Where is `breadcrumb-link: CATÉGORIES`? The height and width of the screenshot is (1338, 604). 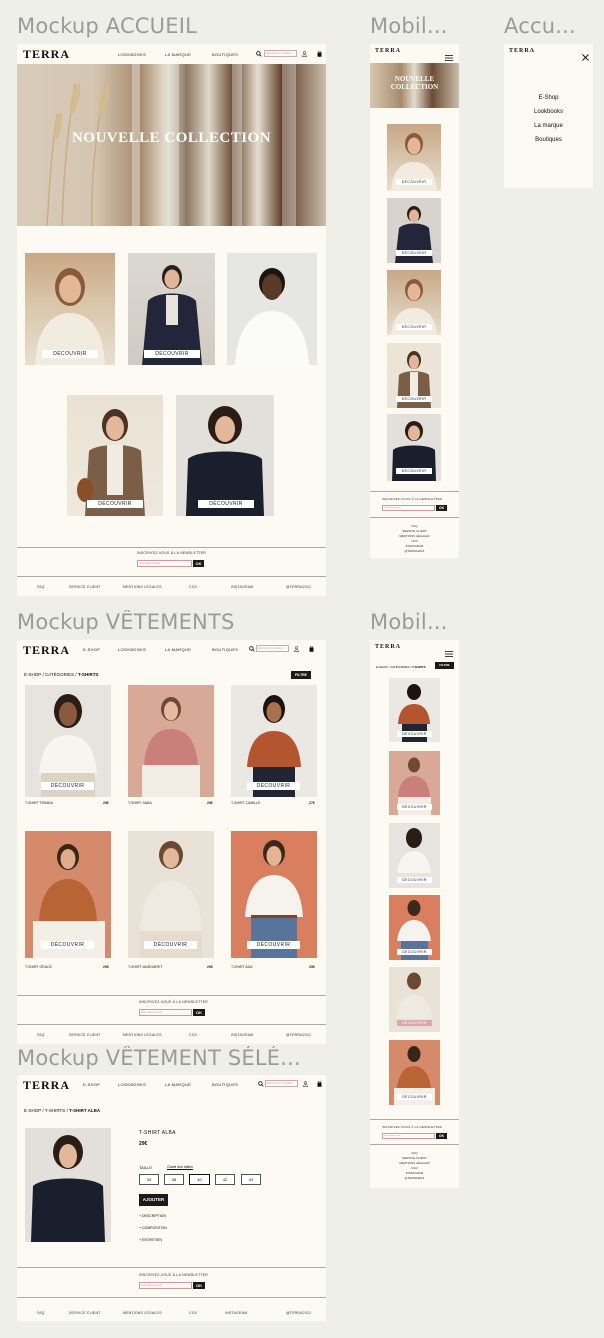
breadcrumb-link: CATÉGORIES is located at coordinates (399, 667).